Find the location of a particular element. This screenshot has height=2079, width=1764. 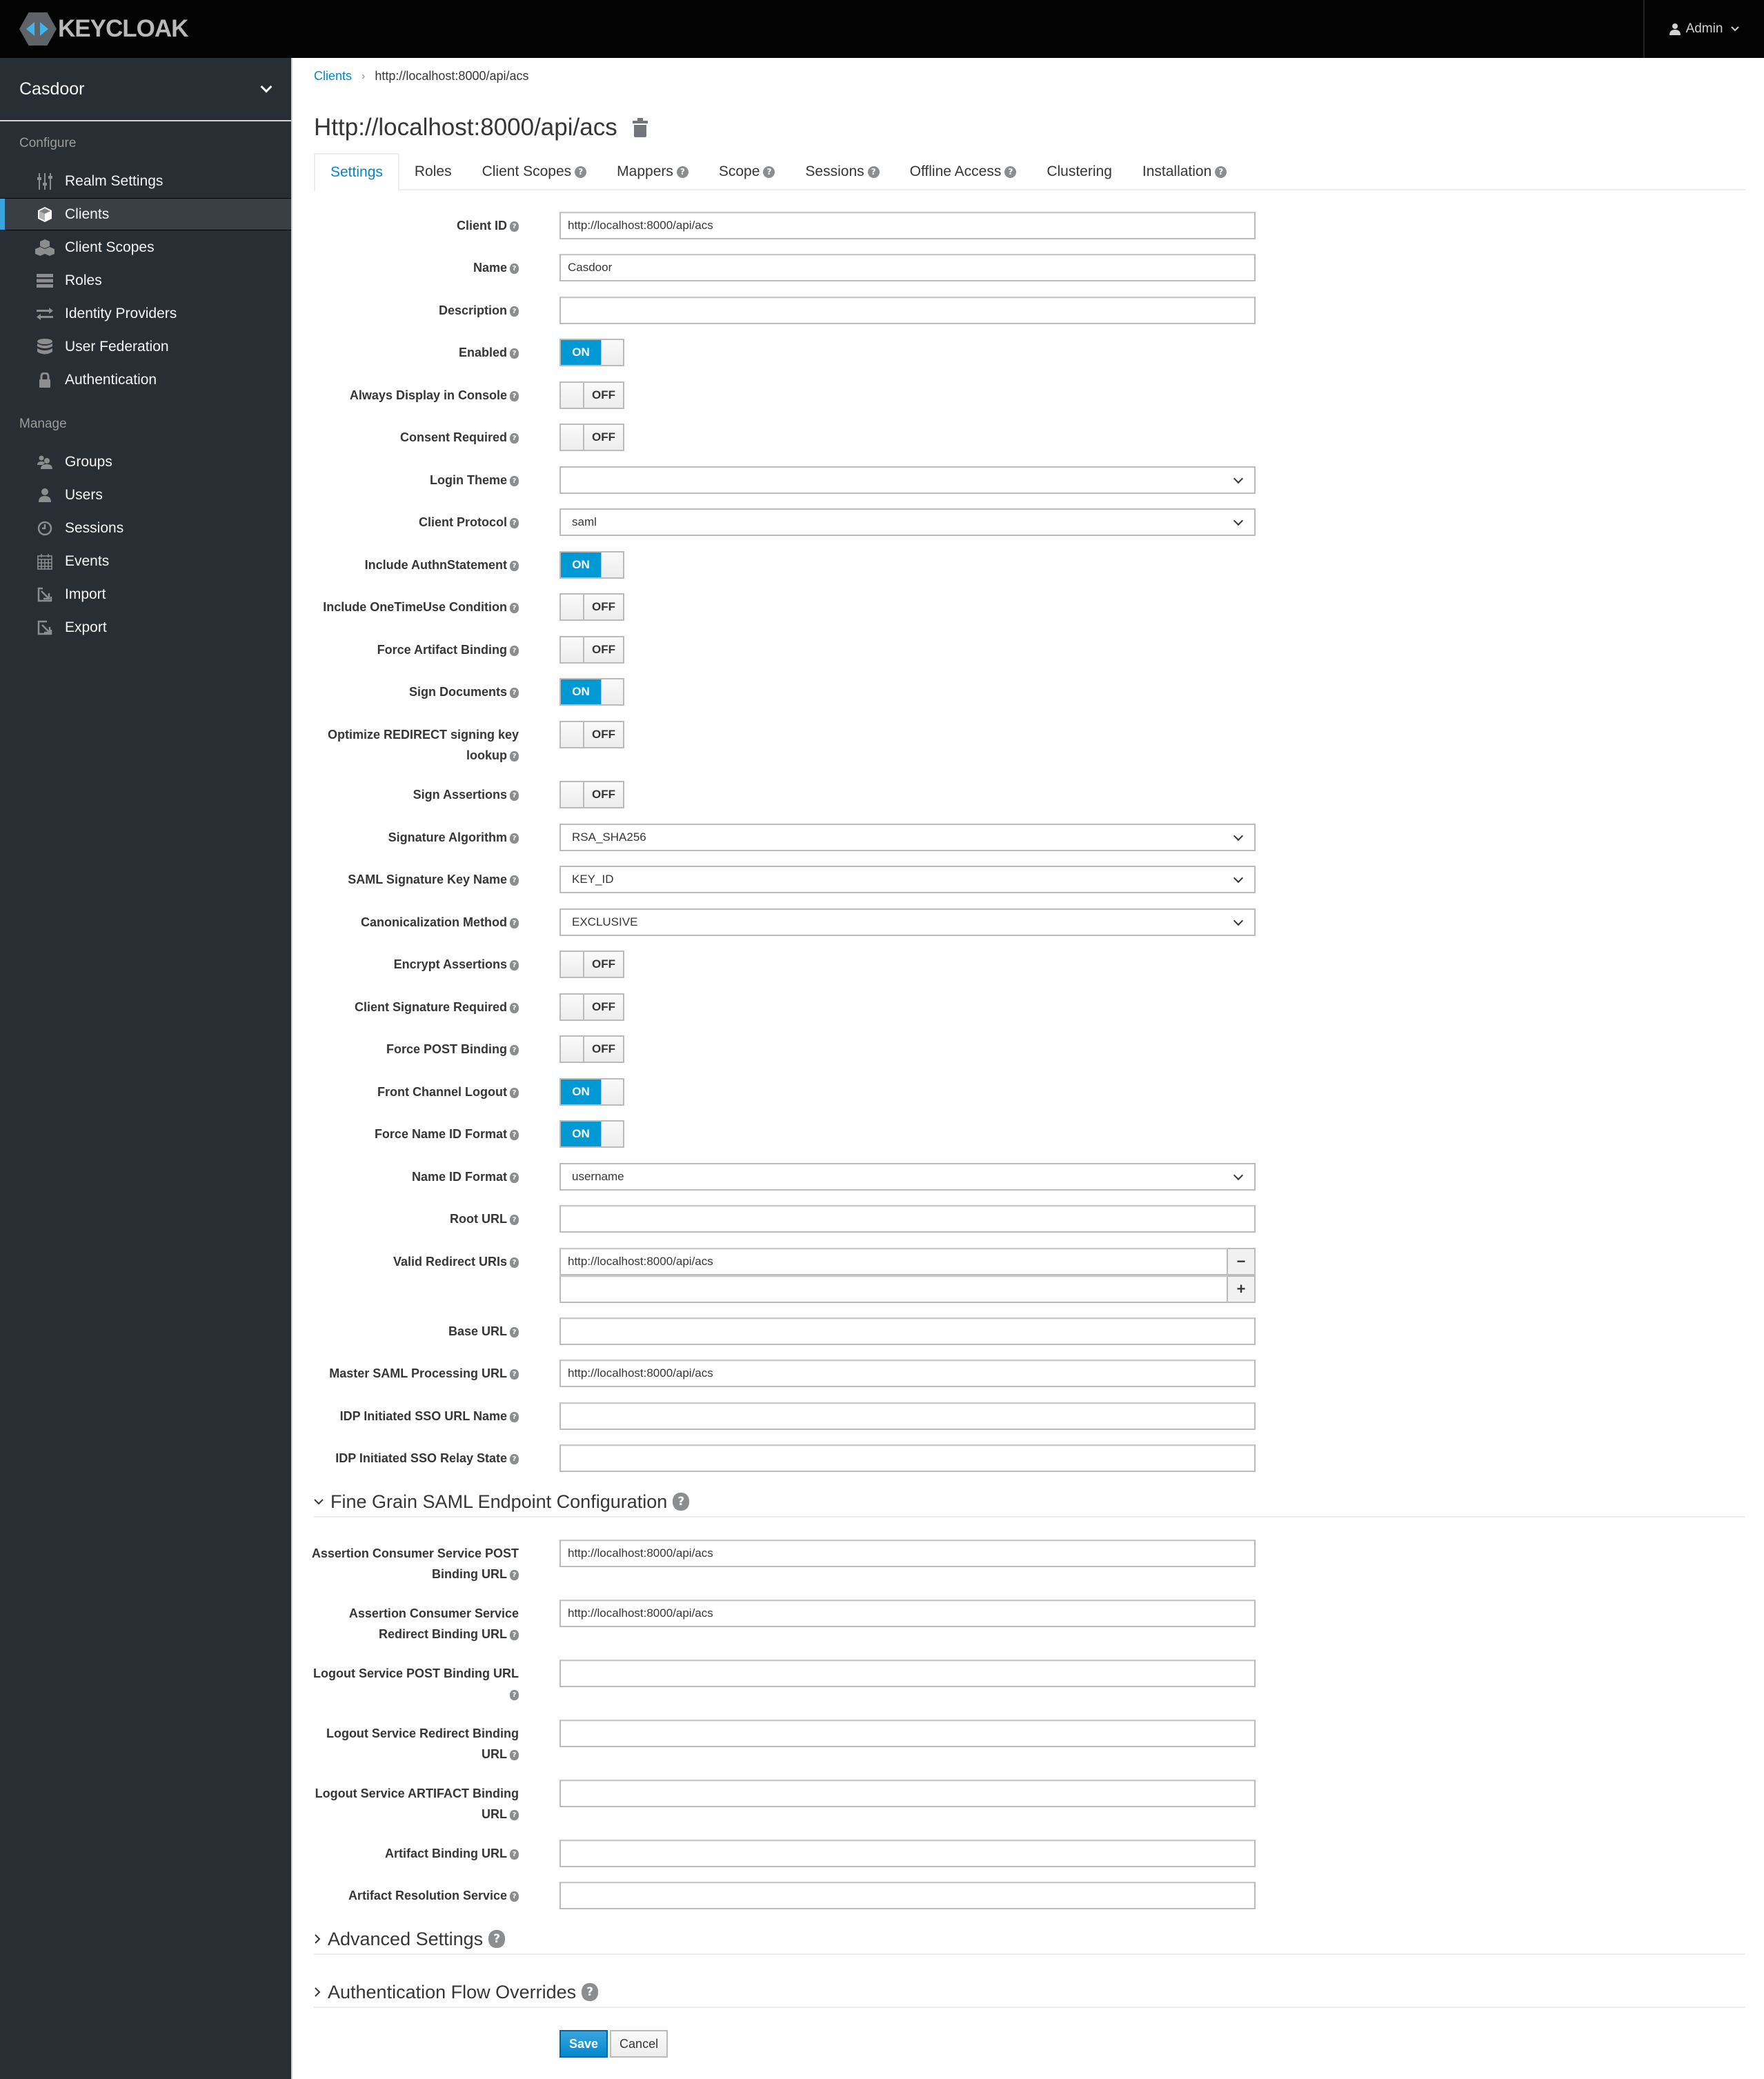

name-id-format-select: username is located at coordinates (907, 1177).